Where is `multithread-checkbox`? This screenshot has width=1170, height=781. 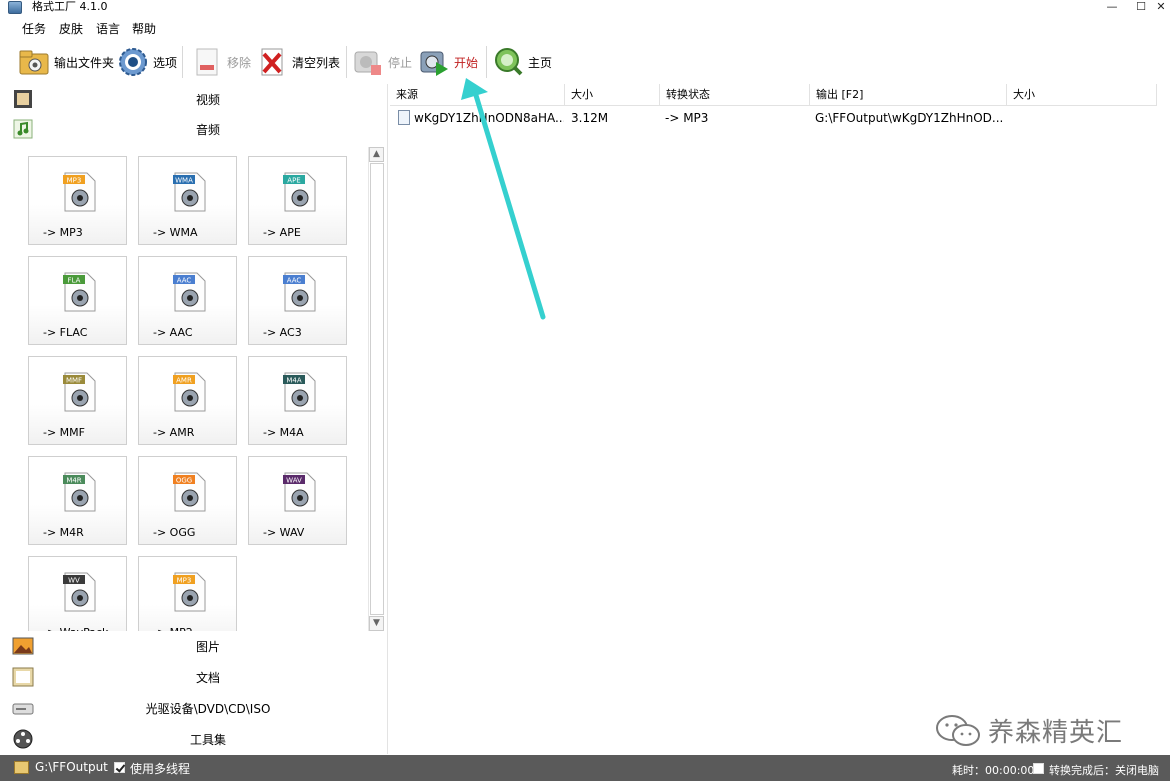 multithread-checkbox is located at coordinates (119, 767).